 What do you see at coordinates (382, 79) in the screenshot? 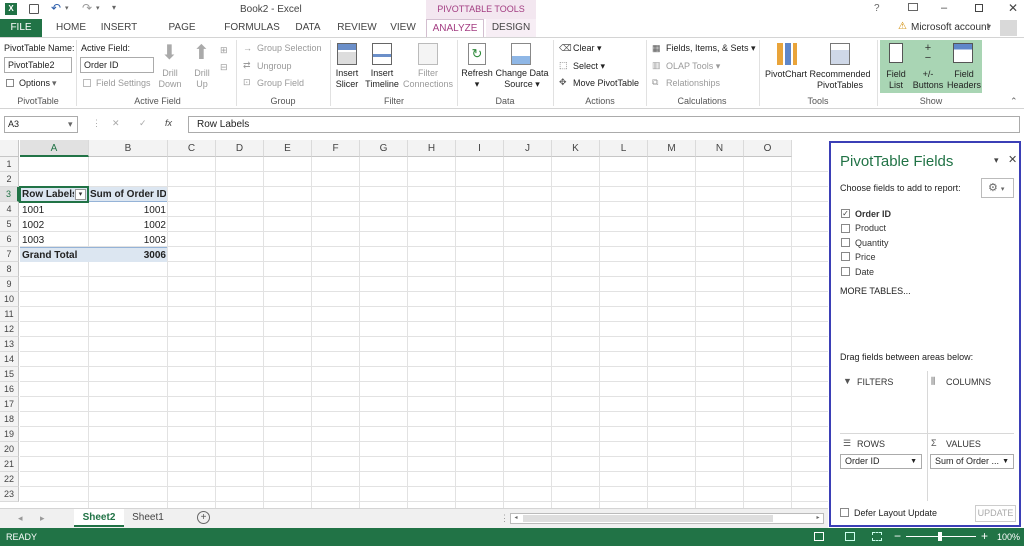
I see `insert-timeline-button: Insert Timeline` at bounding box center [382, 79].